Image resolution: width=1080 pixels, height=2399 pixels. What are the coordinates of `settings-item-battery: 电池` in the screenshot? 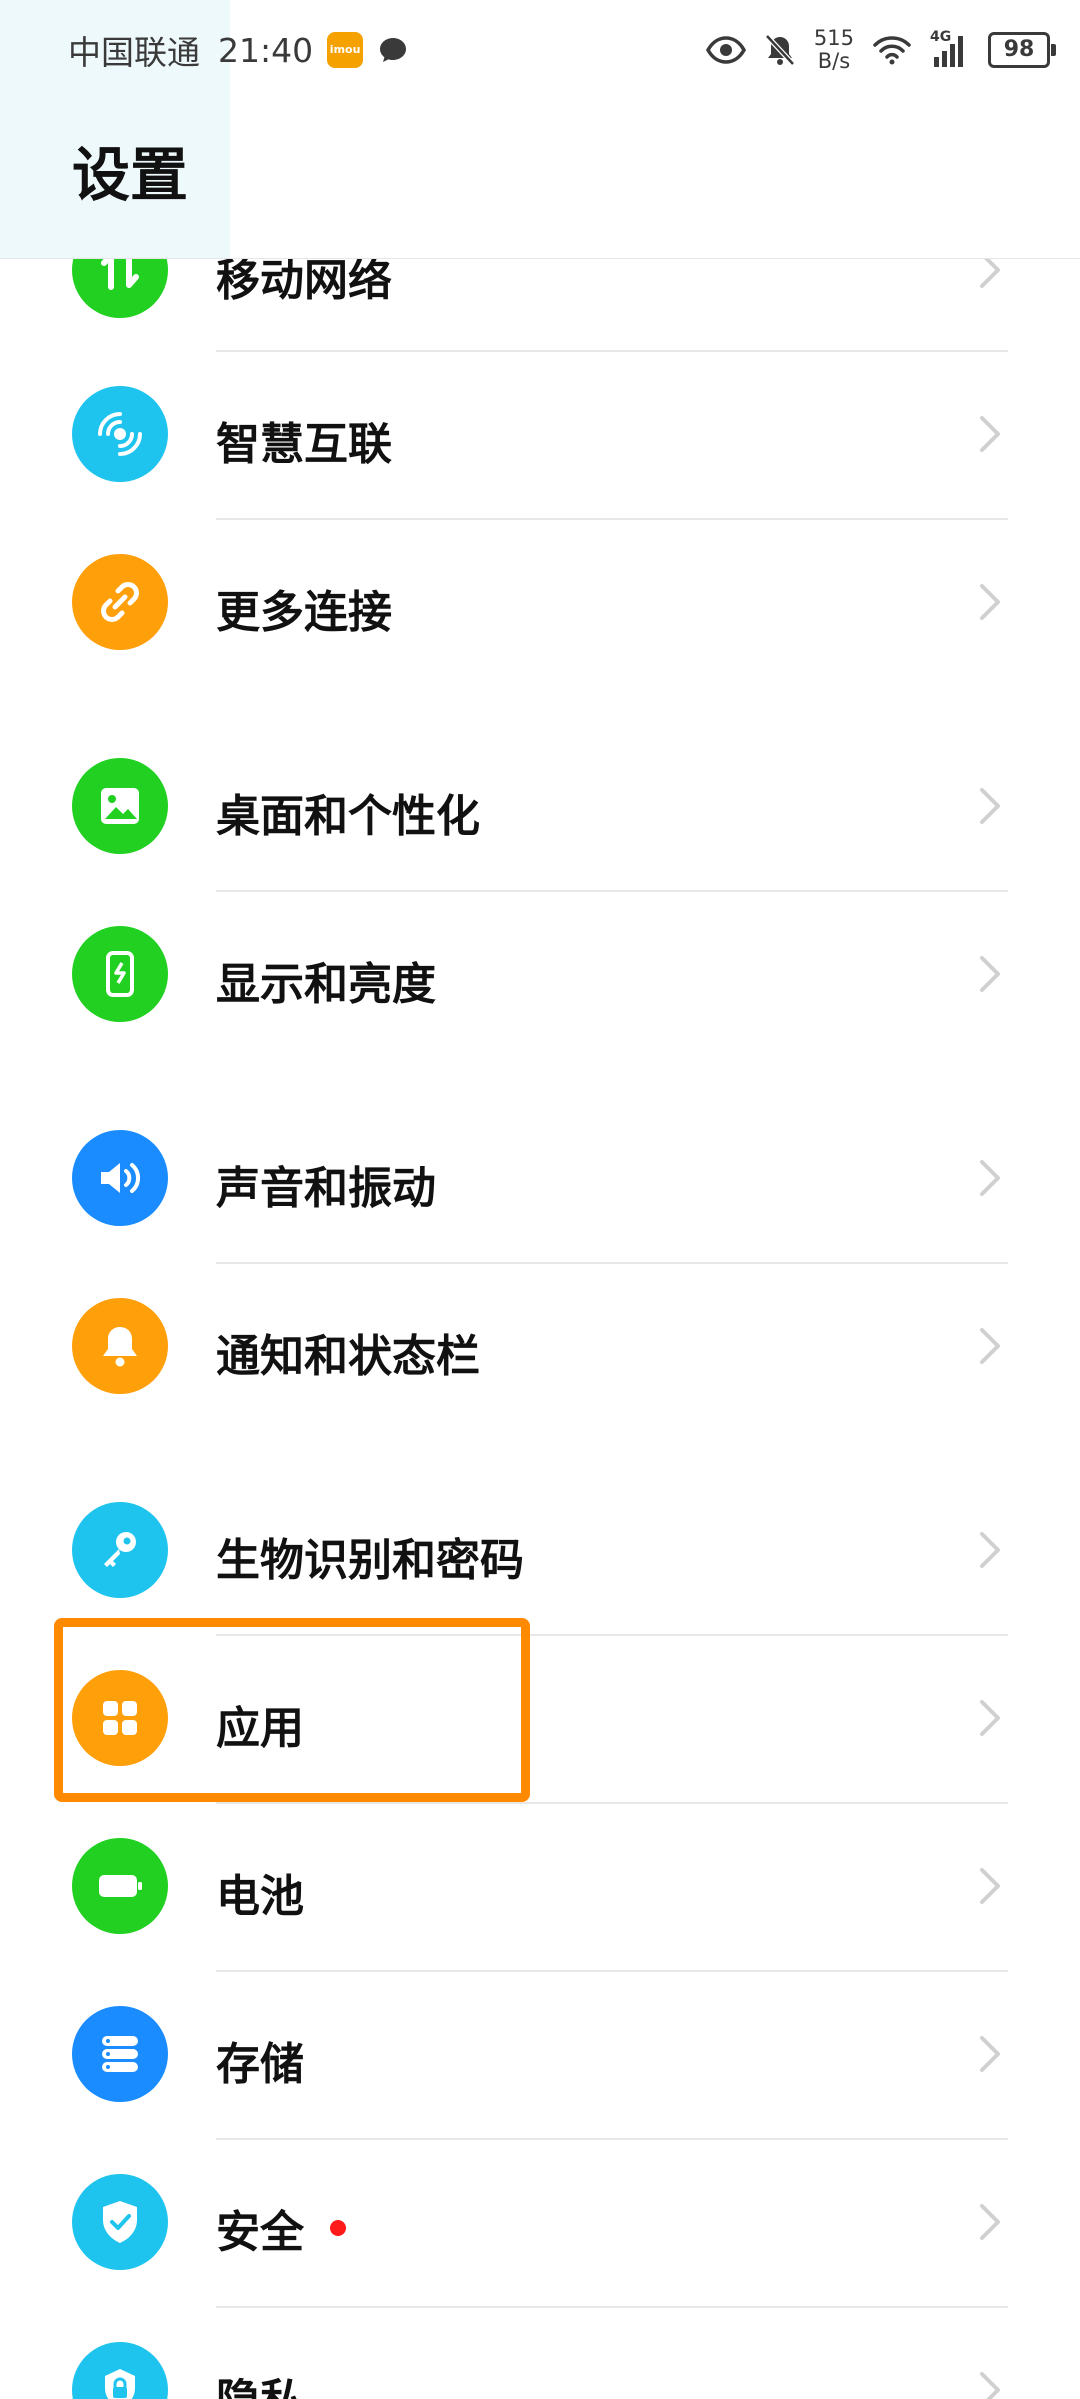 It's located at (540, 1888).